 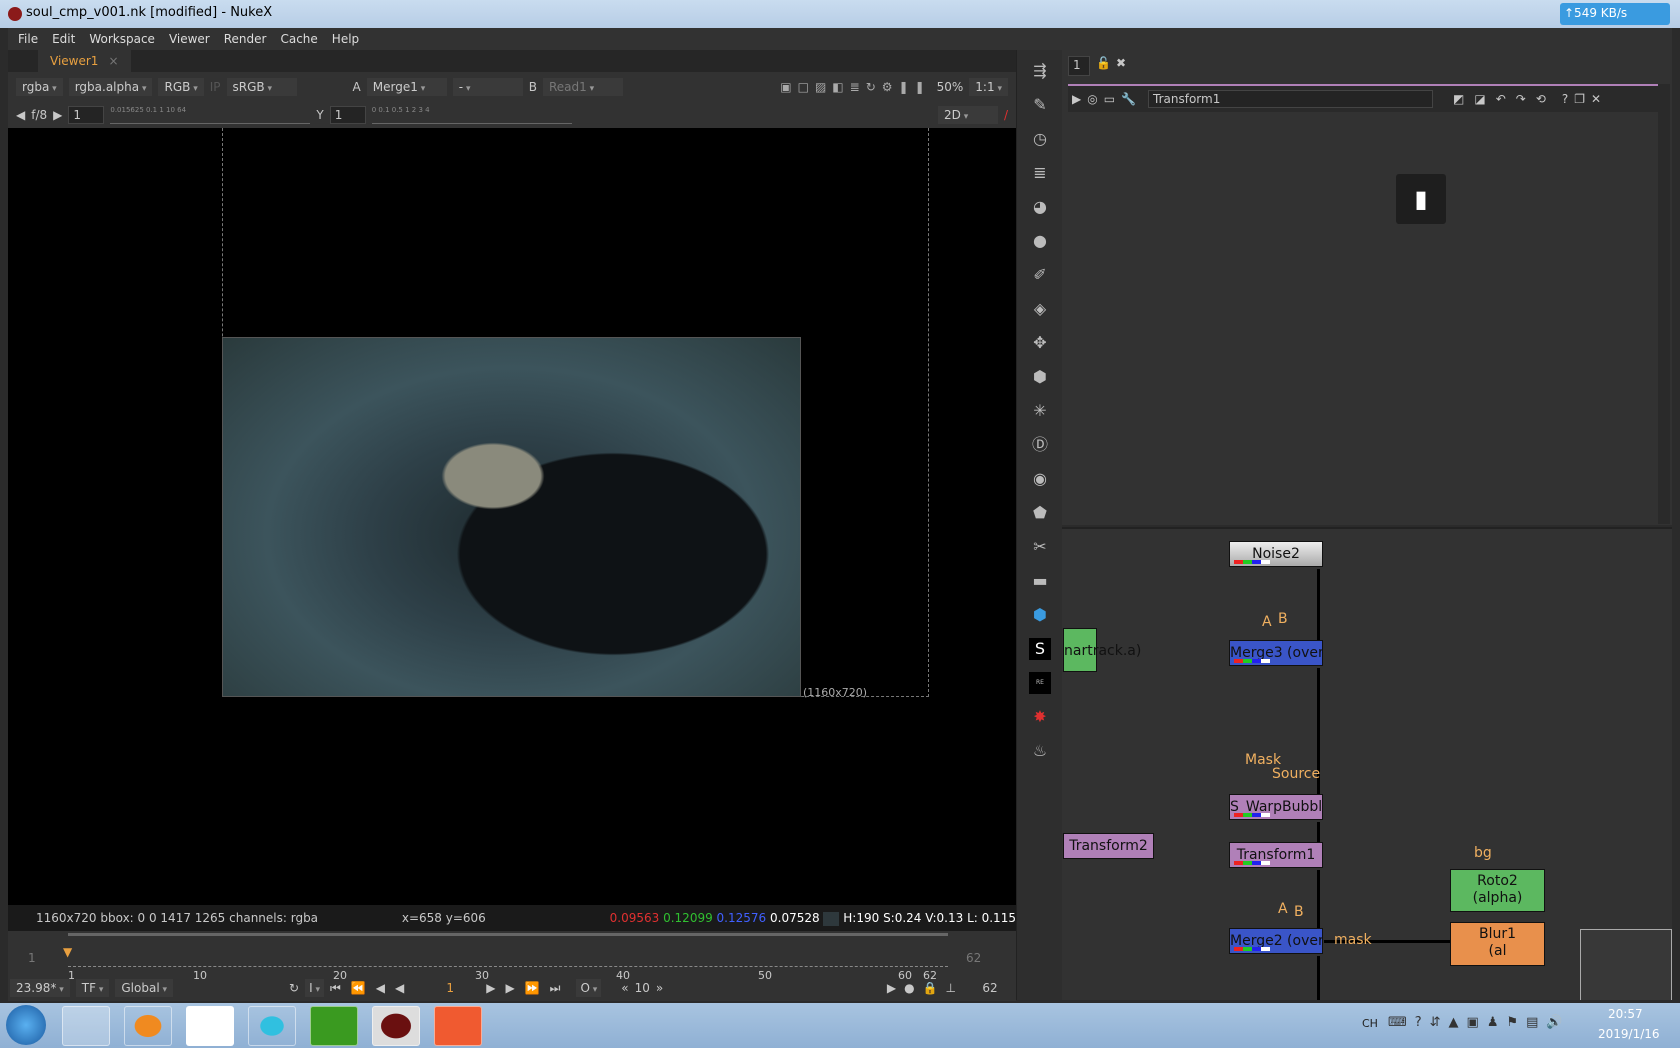 What do you see at coordinates (1040, 309) in the screenshot?
I see `merge-icon: ◈` at bounding box center [1040, 309].